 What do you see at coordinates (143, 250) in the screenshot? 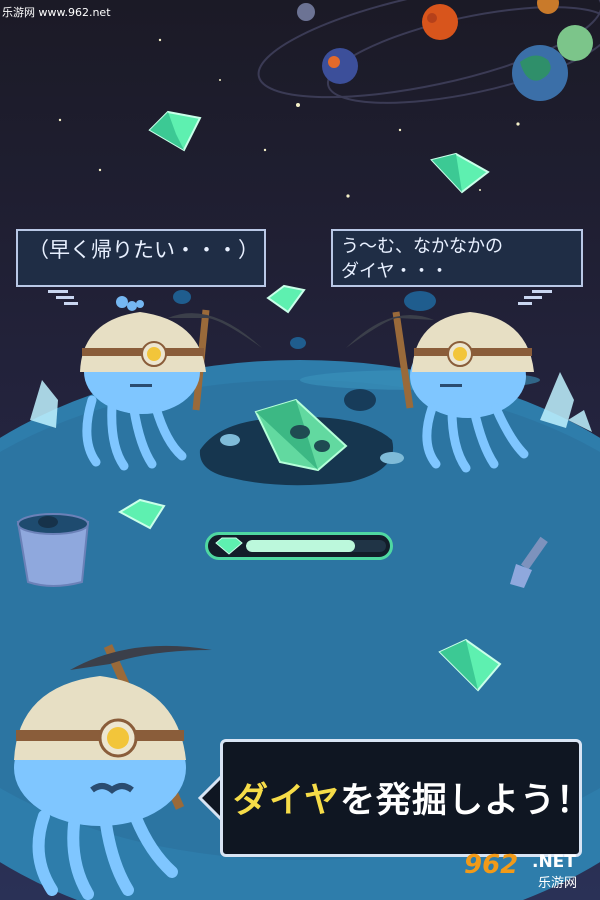
I see `speech-left-text: （早く帰りたい・・・）` at bounding box center [143, 250].